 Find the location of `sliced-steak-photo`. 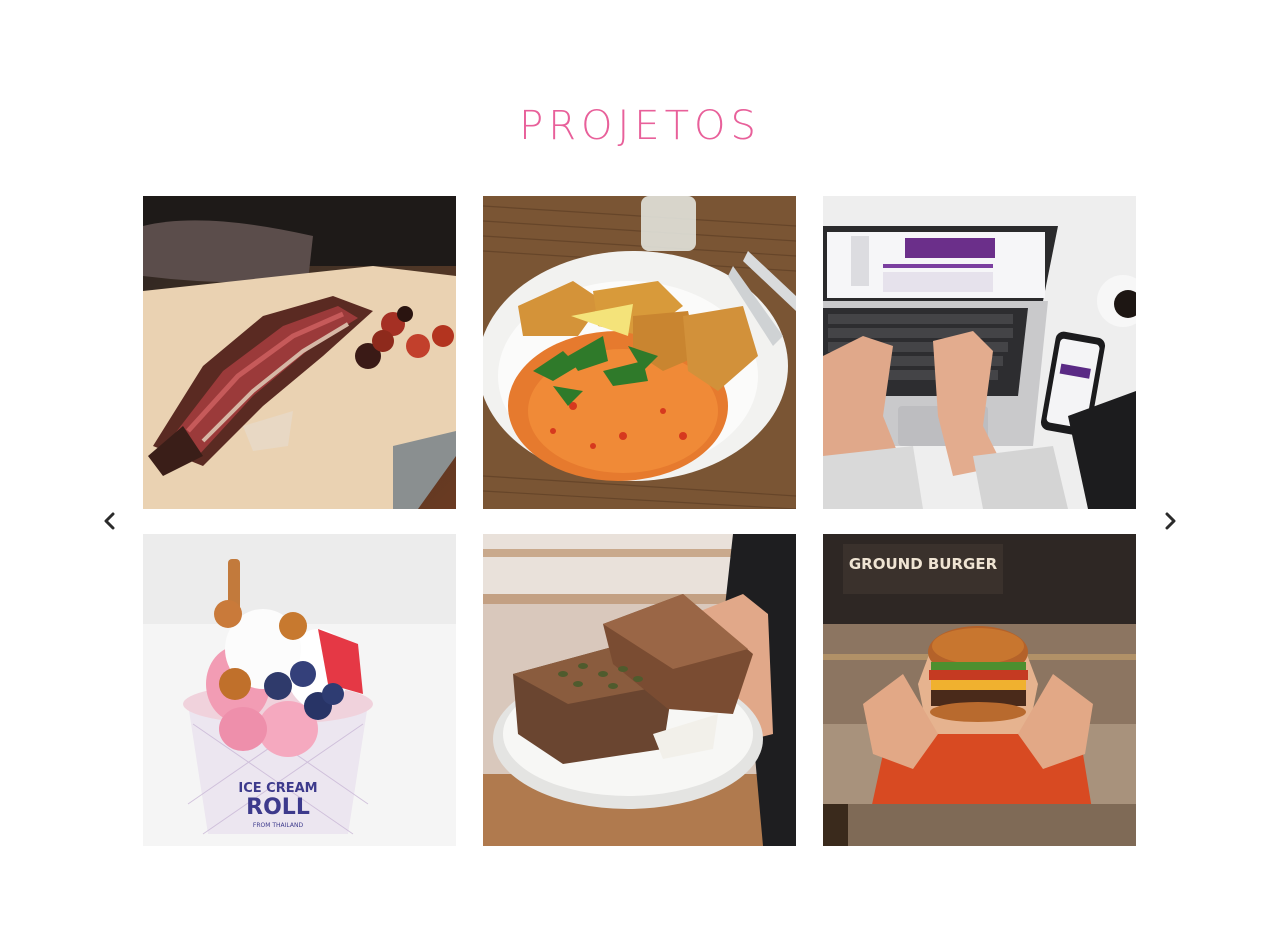

sliced-steak-photo is located at coordinates (299, 352).